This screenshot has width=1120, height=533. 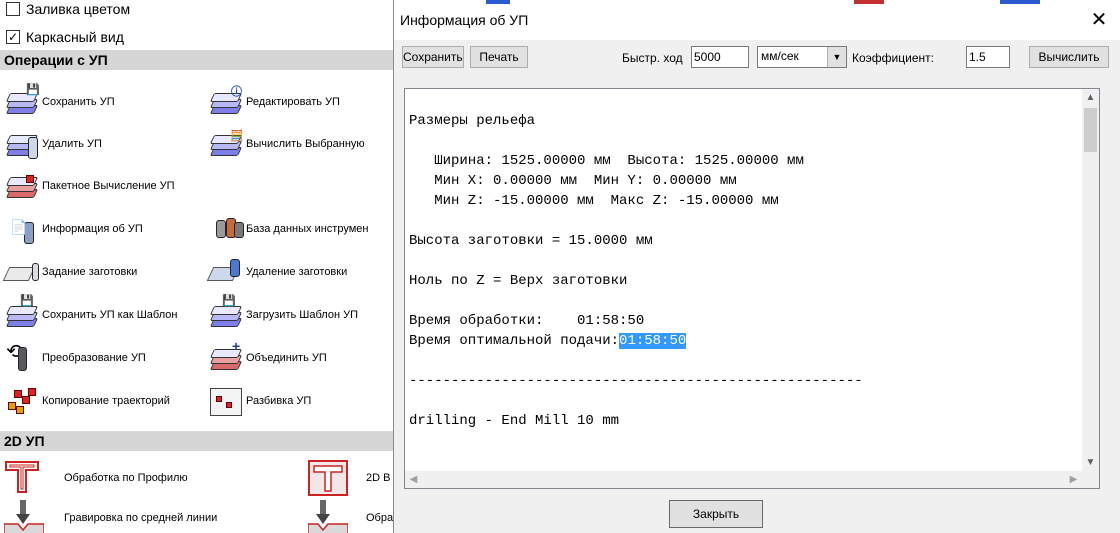 I want to click on save-template-label: Сохранить УП как Шаблон, so click(x=110, y=315).